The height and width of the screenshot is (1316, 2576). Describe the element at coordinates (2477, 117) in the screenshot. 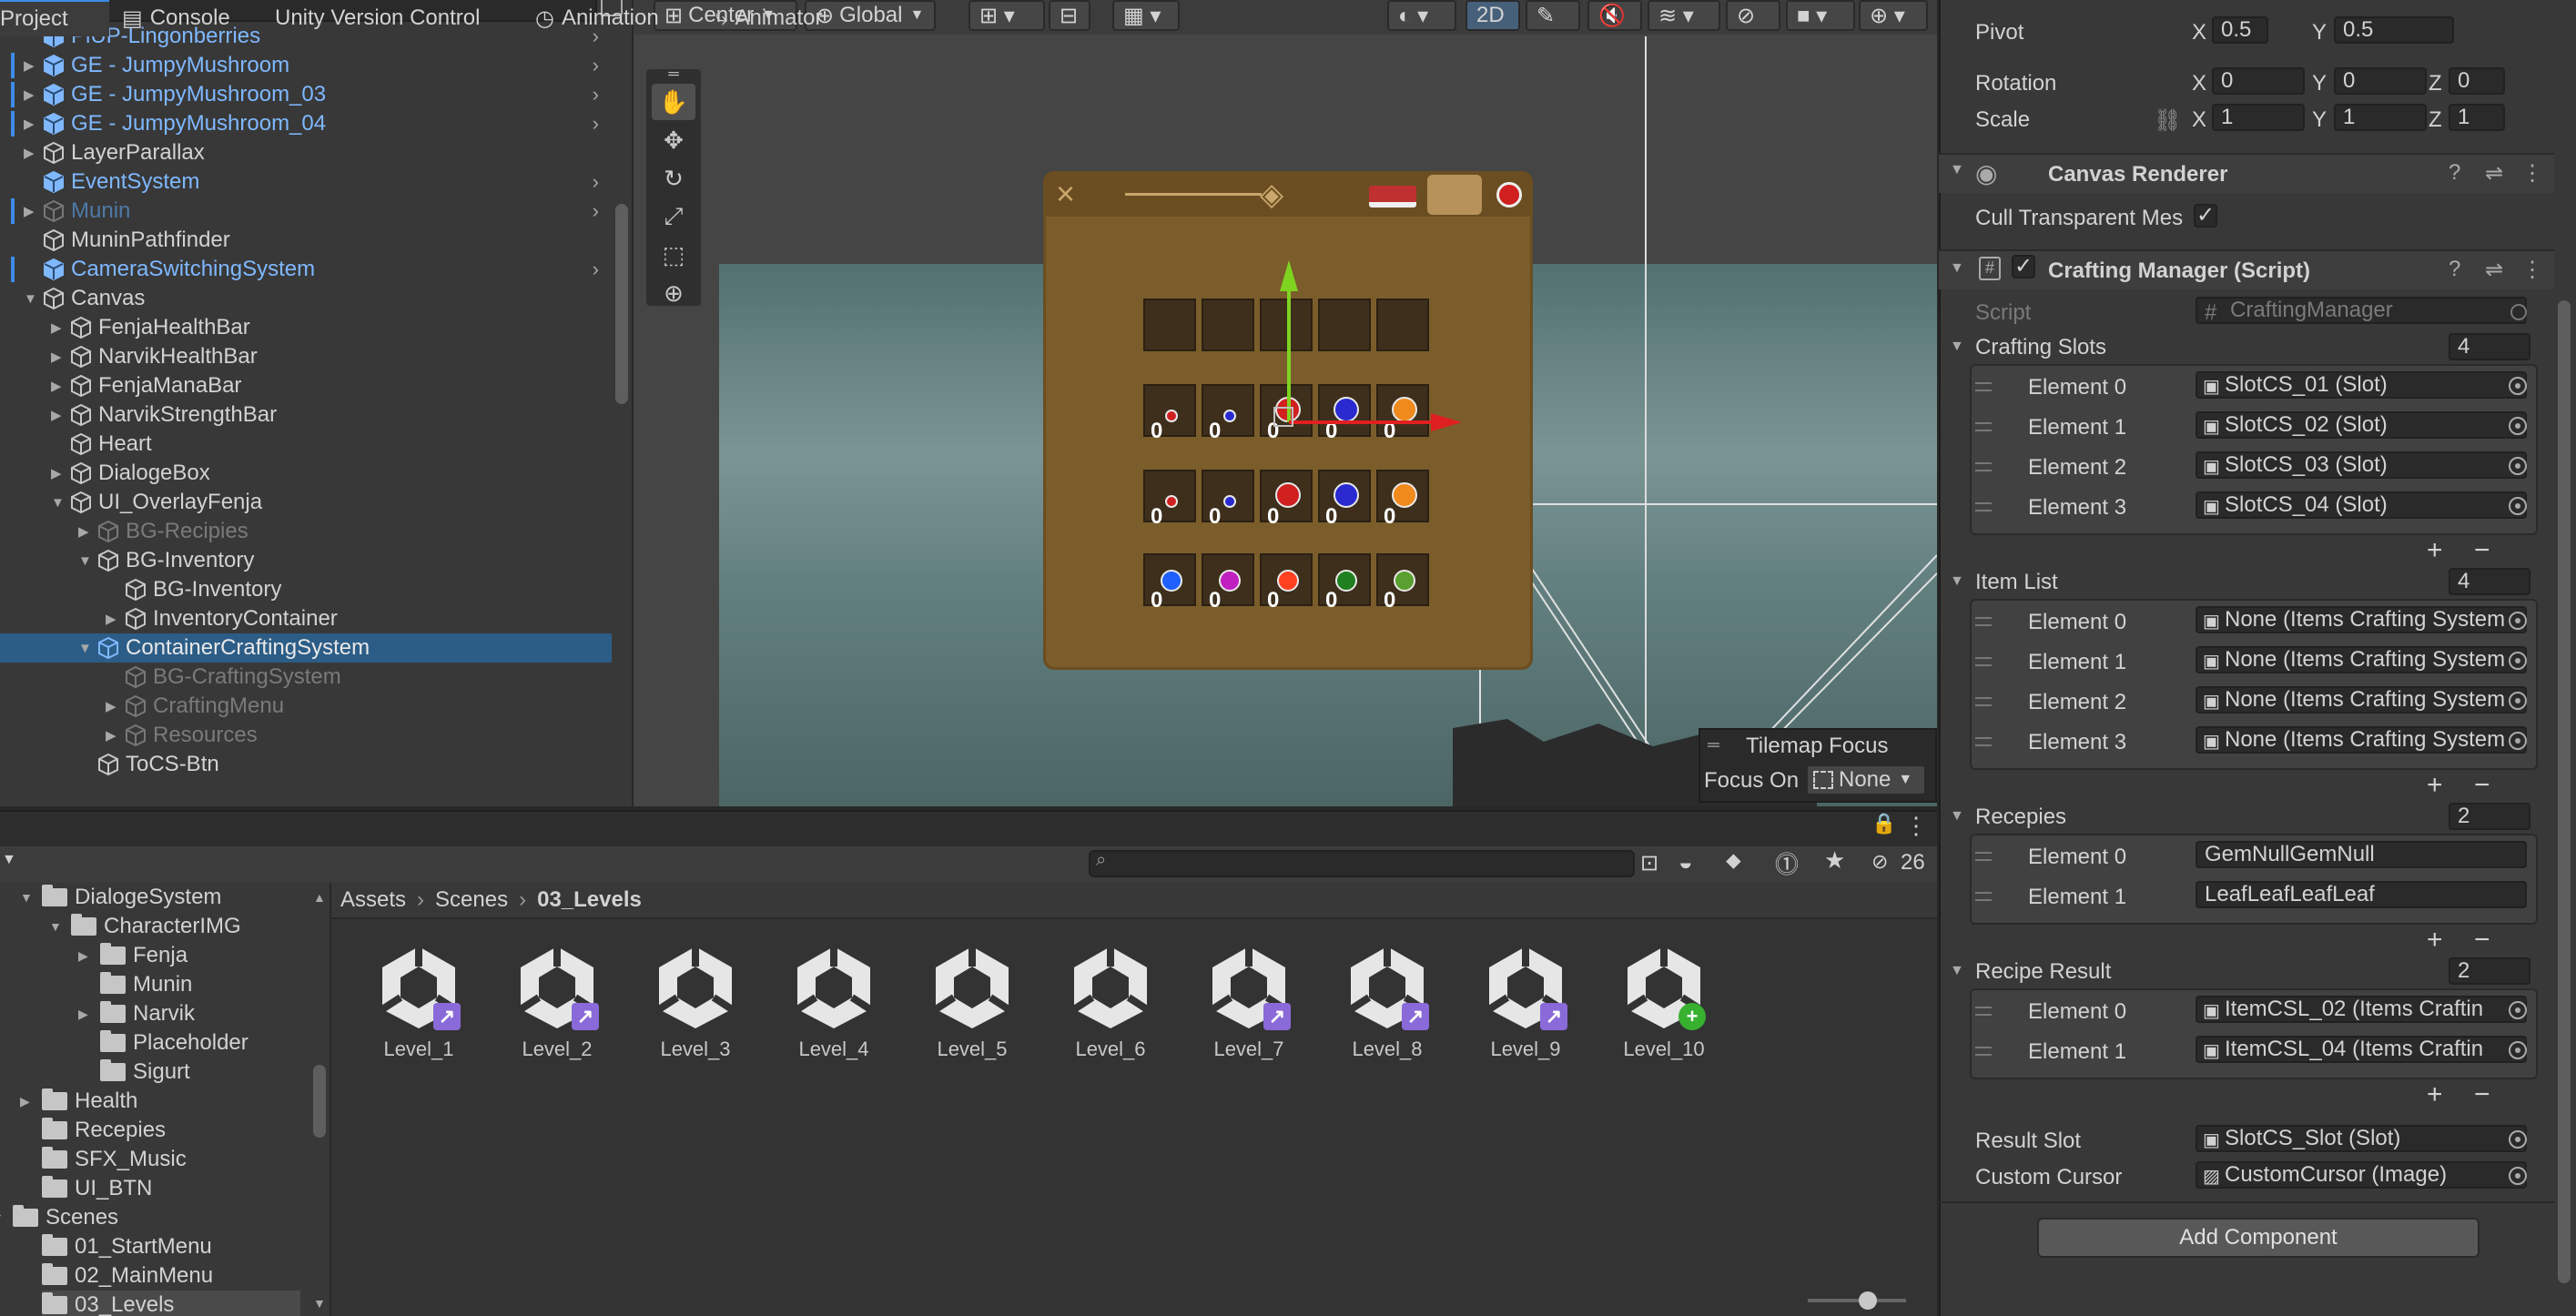

I see `scale-z-field: 1` at that location.